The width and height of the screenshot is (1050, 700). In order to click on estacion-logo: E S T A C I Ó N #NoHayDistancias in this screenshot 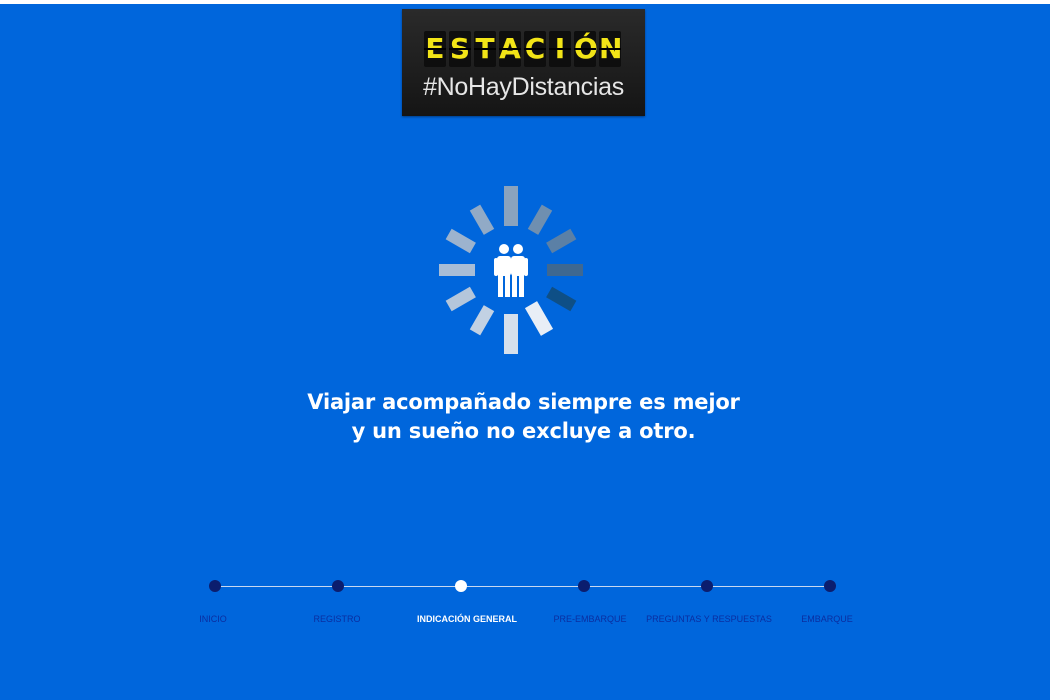, I will do `click(523, 62)`.